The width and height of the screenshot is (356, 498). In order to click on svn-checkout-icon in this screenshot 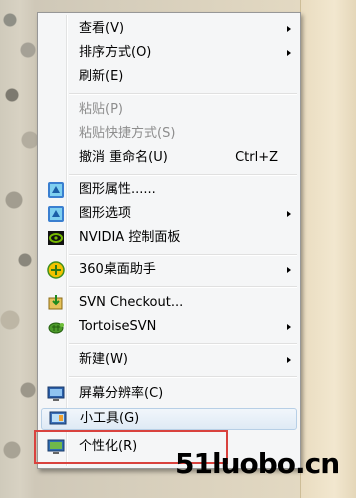, I will do `click(56, 303)`.